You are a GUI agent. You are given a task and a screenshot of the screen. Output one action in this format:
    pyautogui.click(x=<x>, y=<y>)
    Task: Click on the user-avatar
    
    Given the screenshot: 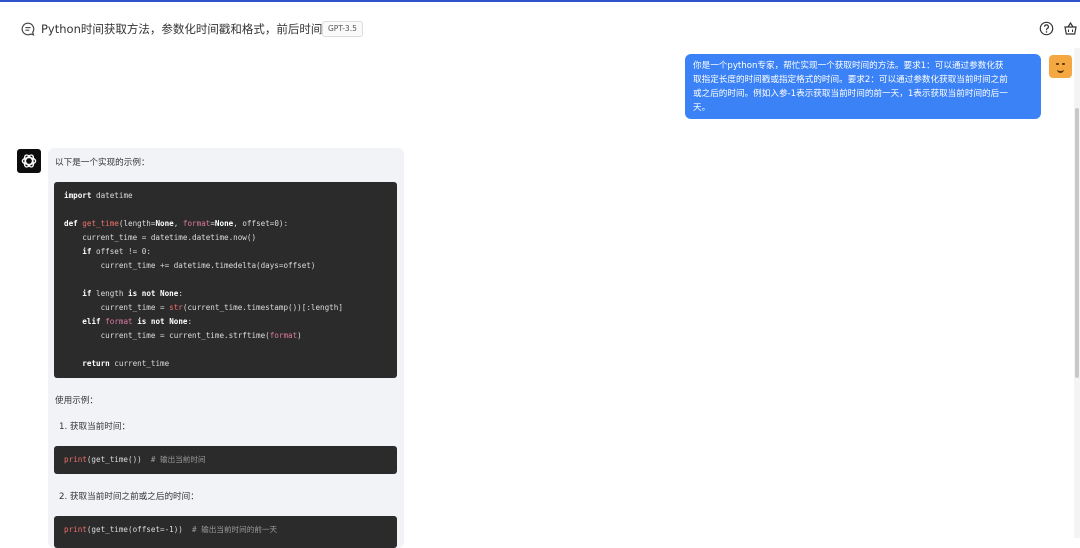 What is the action you would take?
    pyautogui.click(x=1060, y=66)
    